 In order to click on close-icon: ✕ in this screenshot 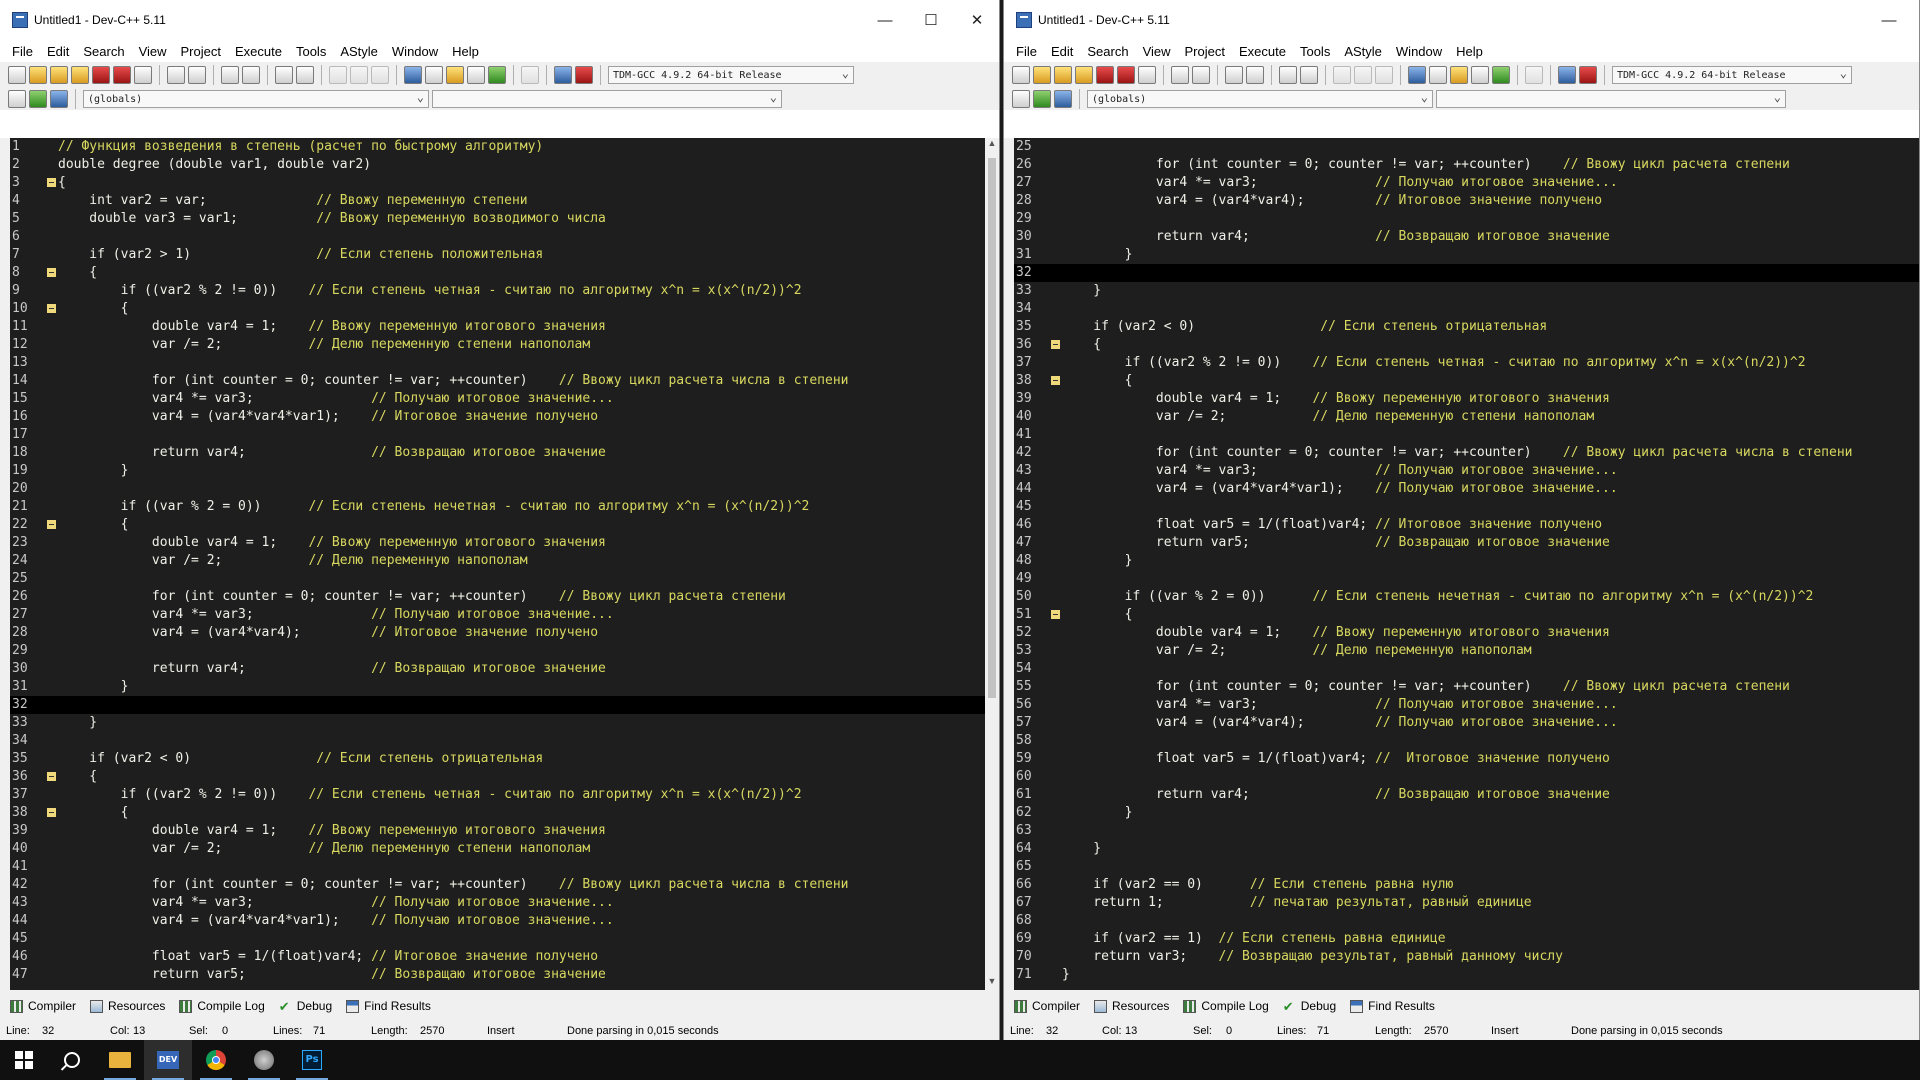, I will do `click(976, 20)`.